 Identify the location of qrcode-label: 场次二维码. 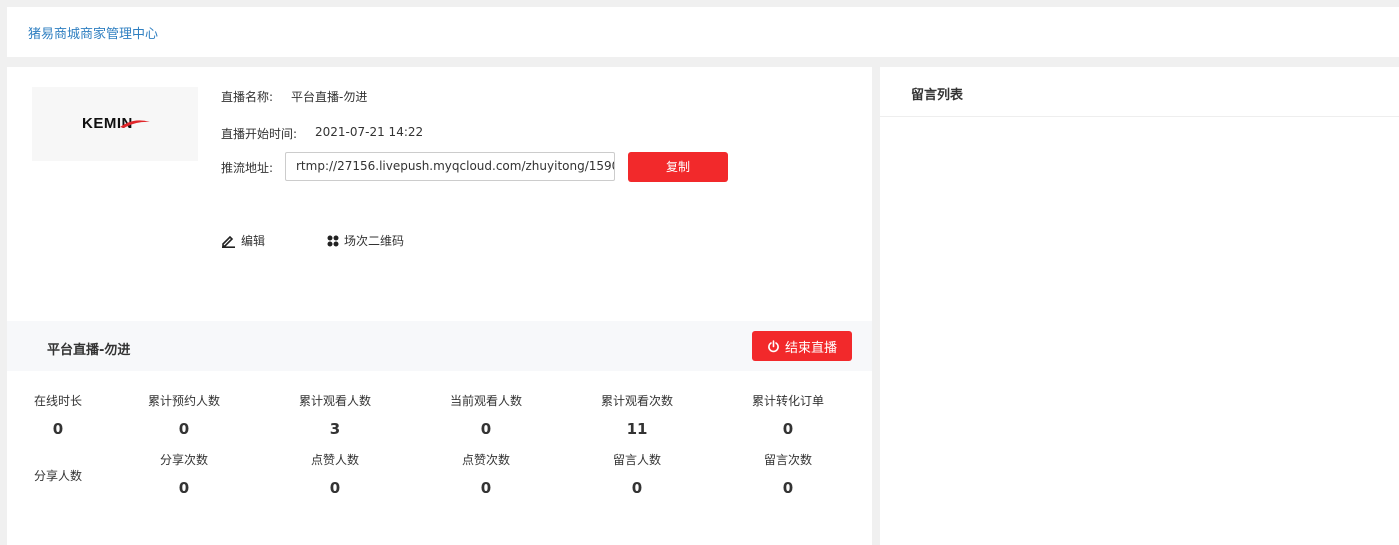
(374, 241).